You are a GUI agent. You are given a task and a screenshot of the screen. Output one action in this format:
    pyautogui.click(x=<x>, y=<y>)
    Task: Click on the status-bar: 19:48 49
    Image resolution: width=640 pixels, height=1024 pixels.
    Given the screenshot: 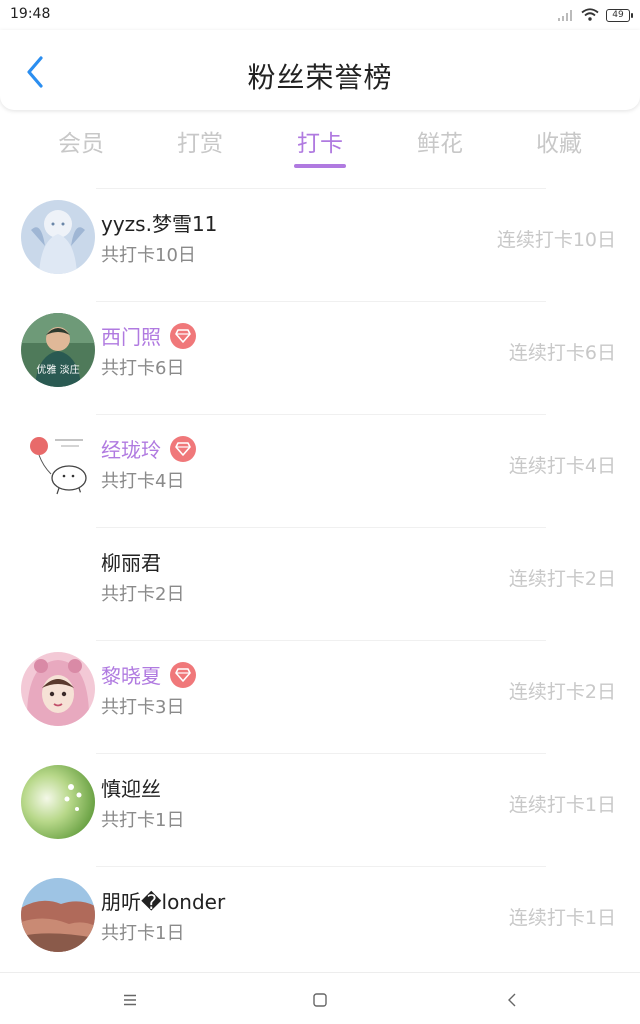 What is the action you would take?
    pyautogui.click(x=320, y=15)
    